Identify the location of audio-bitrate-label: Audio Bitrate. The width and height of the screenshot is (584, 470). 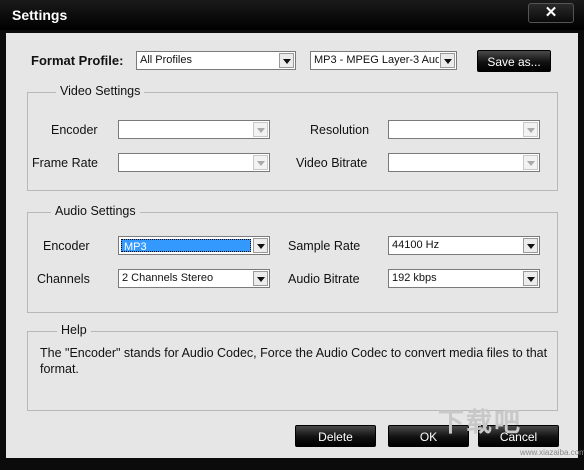
(324, 279).